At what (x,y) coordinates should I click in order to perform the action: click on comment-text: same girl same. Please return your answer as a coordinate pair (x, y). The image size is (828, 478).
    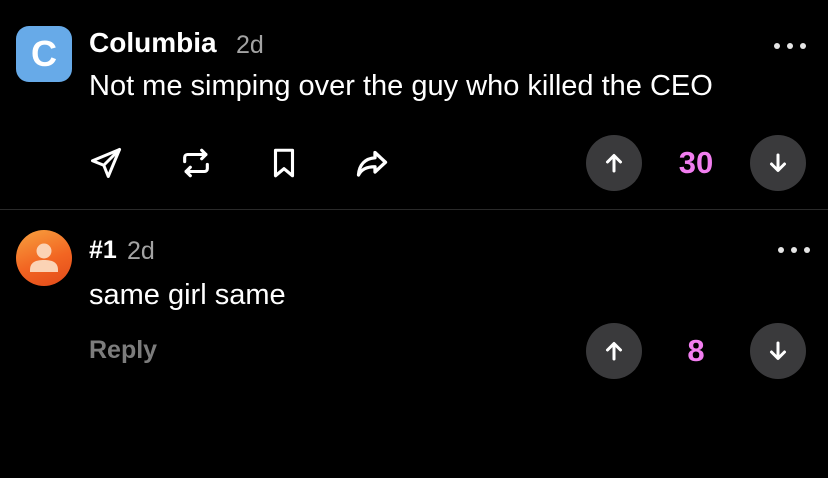
    Looking at the image, I should click on (187, 295).